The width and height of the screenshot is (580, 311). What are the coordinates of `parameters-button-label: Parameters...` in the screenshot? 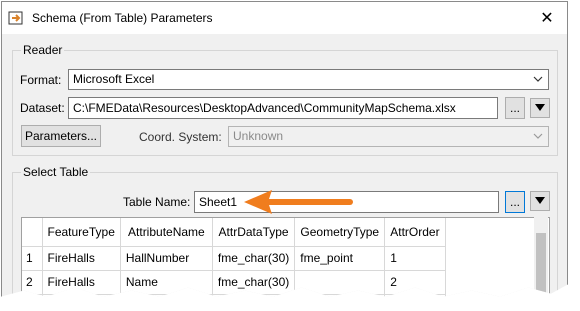 It's located at (61, 136).